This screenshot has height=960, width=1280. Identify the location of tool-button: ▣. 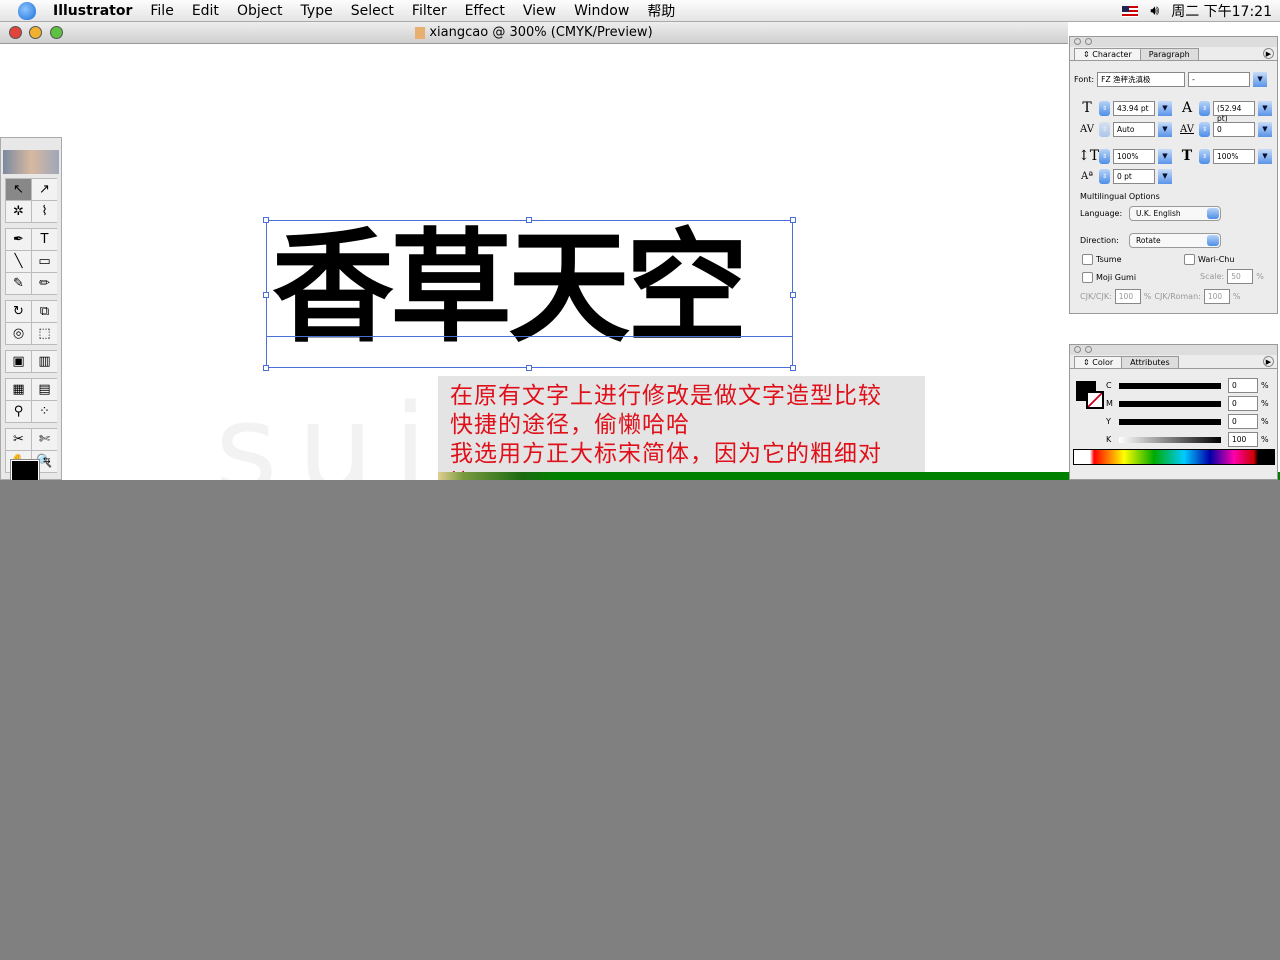
(18, 361).